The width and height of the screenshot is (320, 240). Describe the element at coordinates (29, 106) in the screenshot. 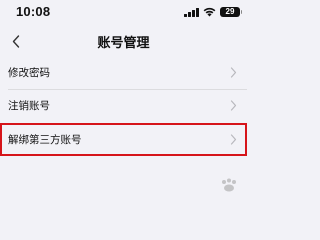

I see `row-label: 注销账号` at that location.